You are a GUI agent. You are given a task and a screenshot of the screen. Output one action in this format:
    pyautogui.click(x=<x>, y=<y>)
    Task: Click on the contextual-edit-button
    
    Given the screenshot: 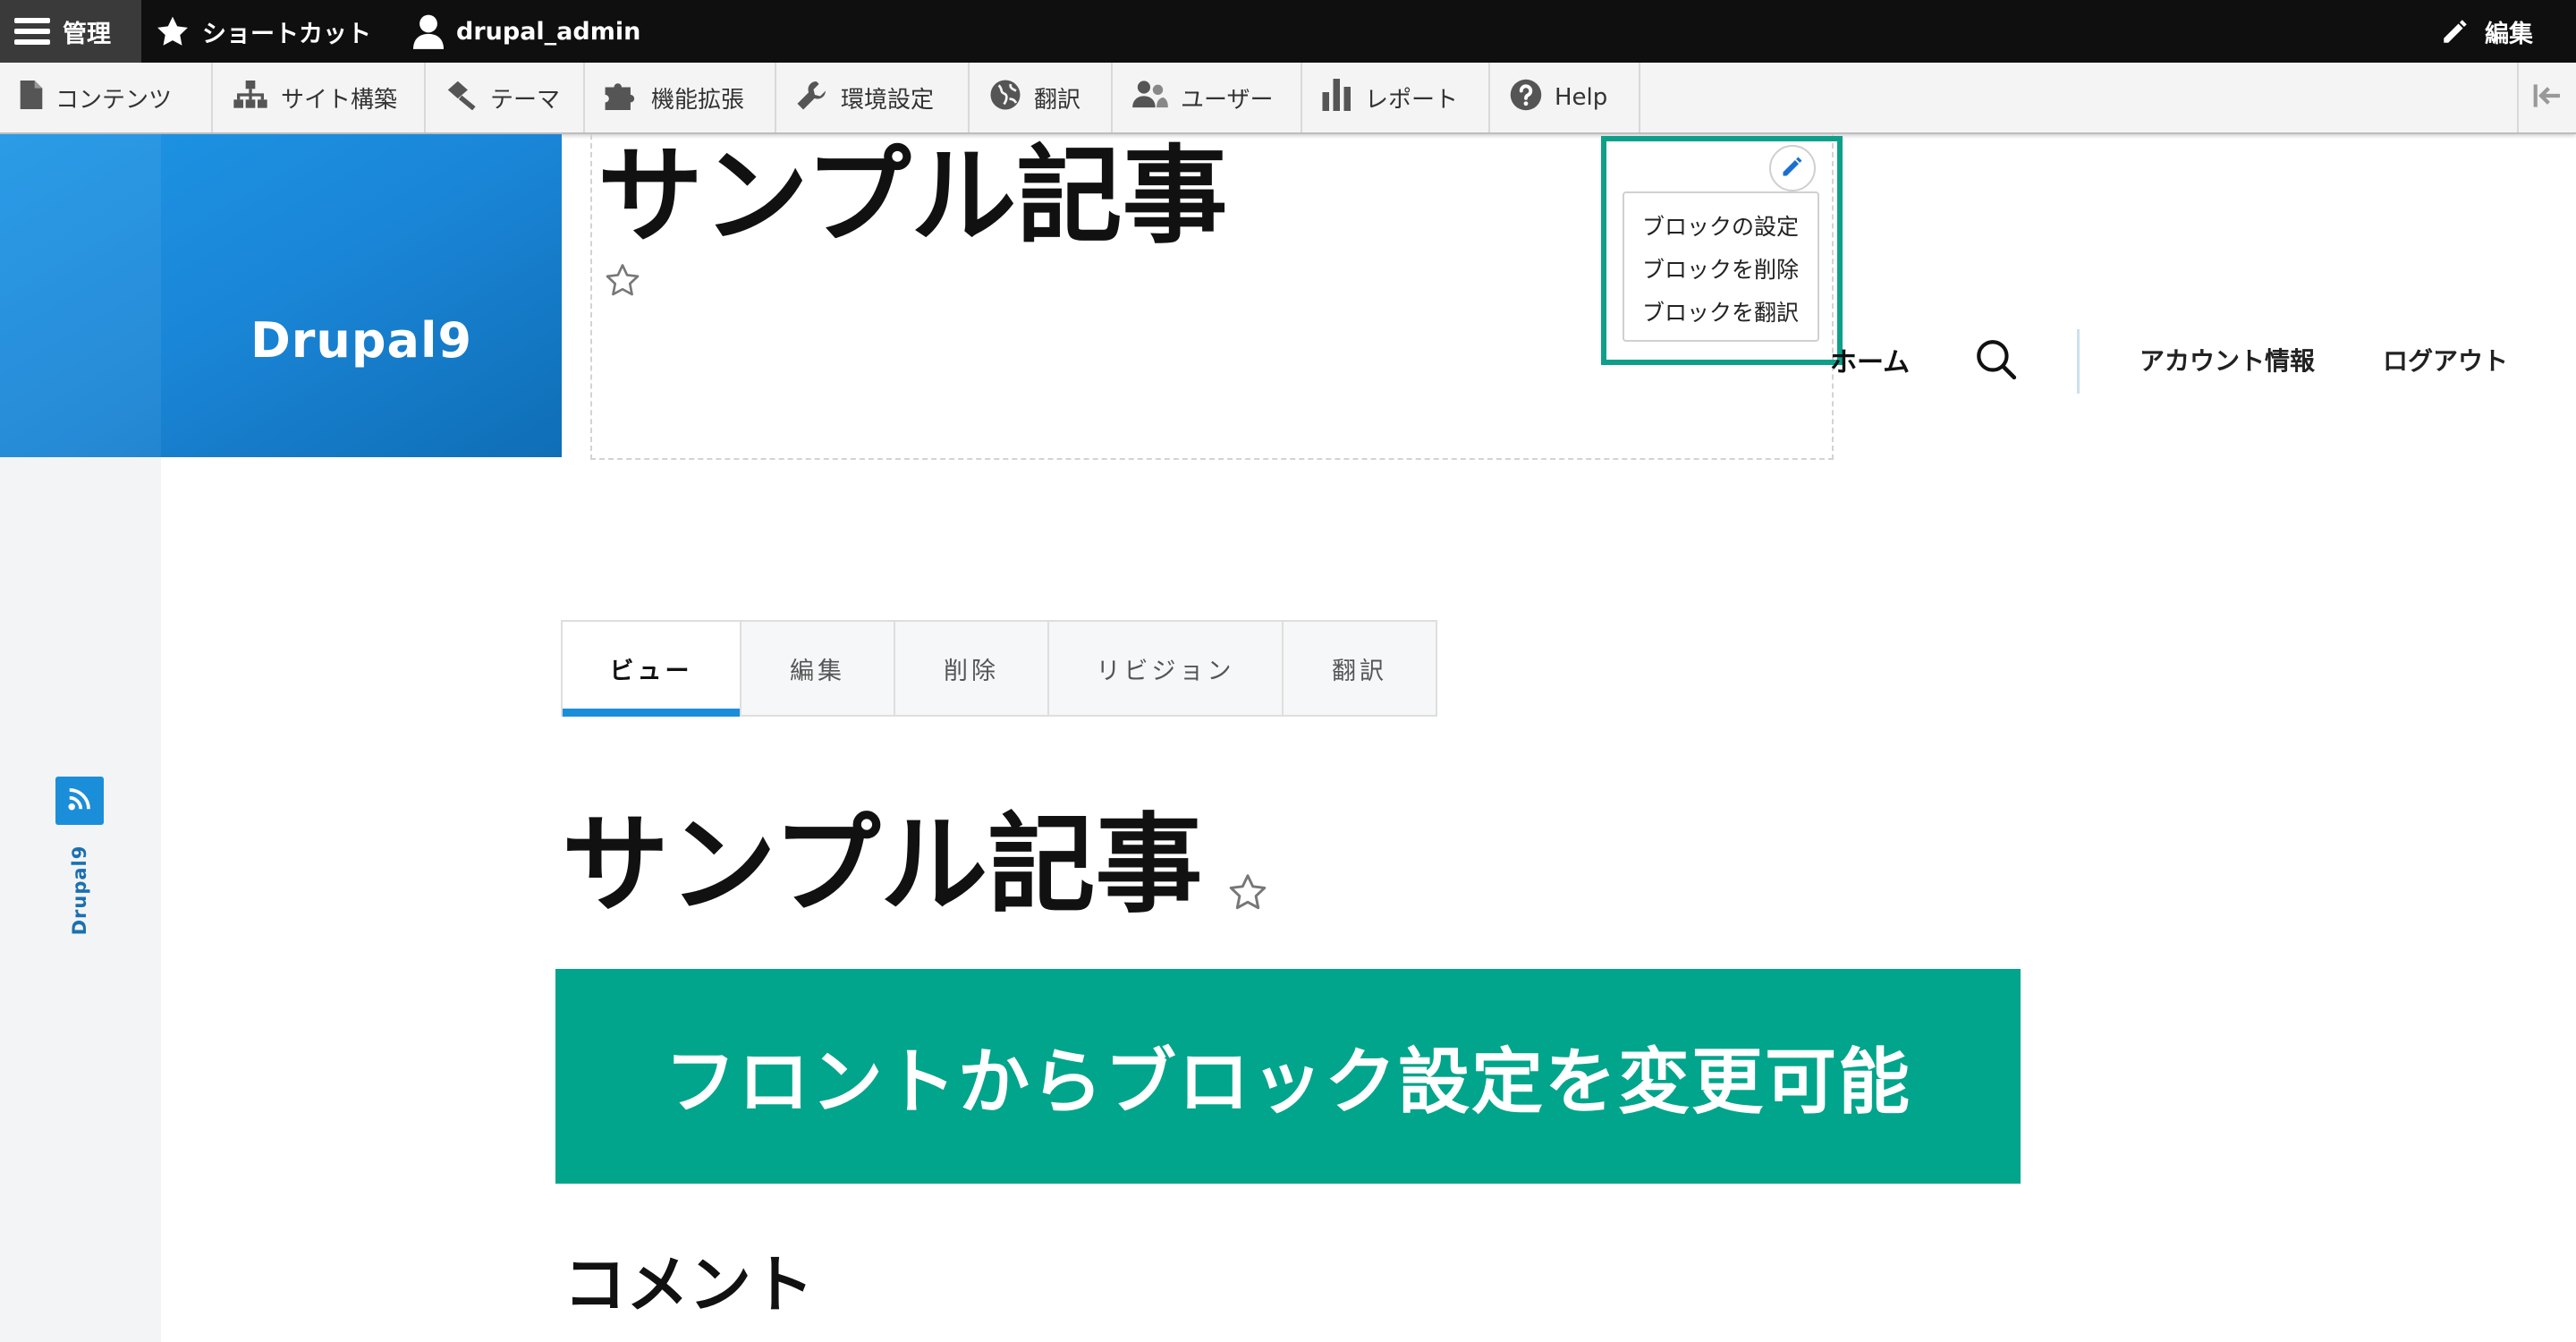 What is the action you would take?
    pyautogui.click(x=1792, y=168)
    